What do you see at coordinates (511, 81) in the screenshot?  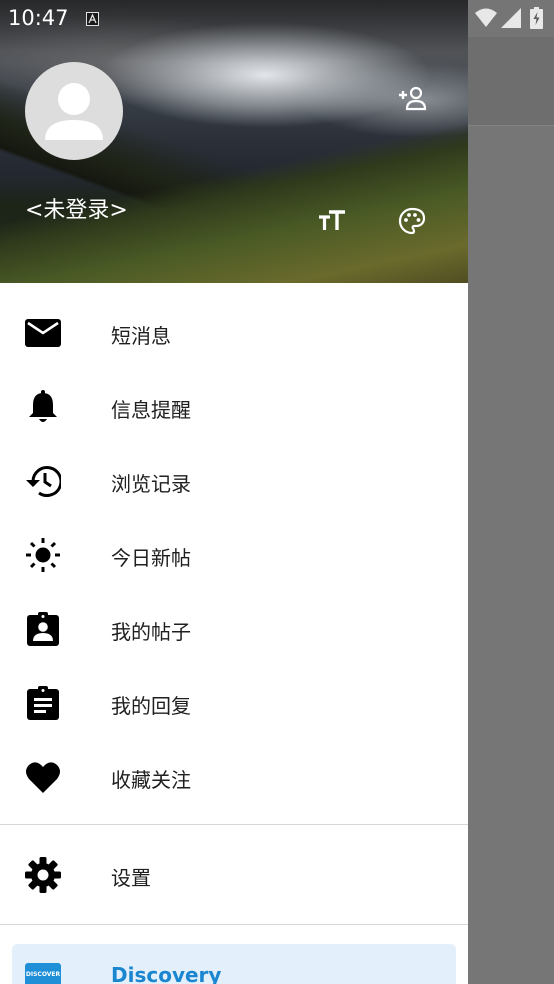 I see `background-toolbar` at bounding box center [511, 81].